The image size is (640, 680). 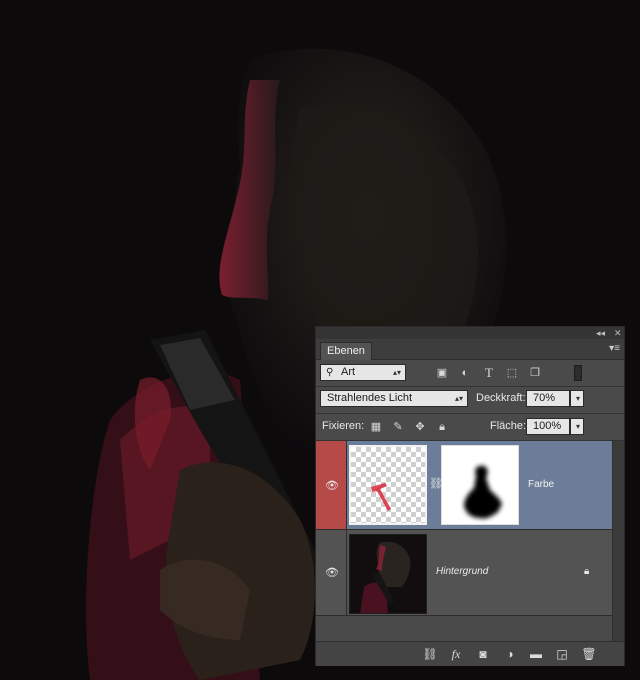 I want to click on layer-row-farbe: 👁︎ ⛓︎ Farbe, so click(x=464, y=485).